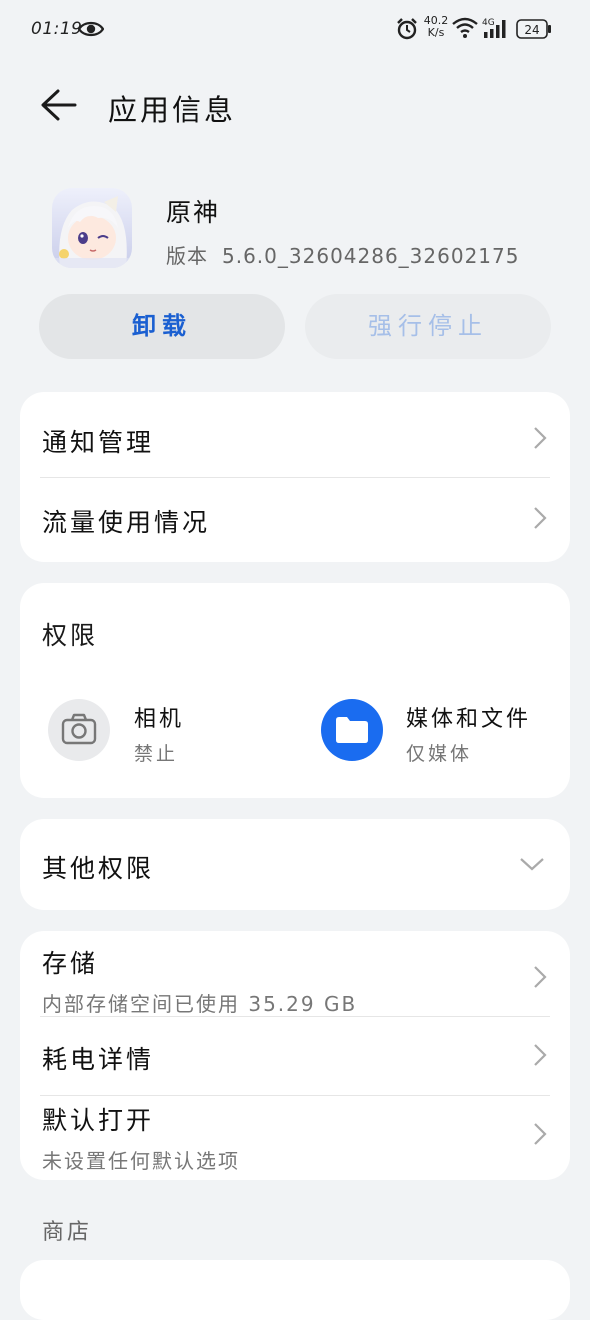 The width and height of the screenshot is (590, 1320). I want to click on storage-label: 存储, so click(70, 963).